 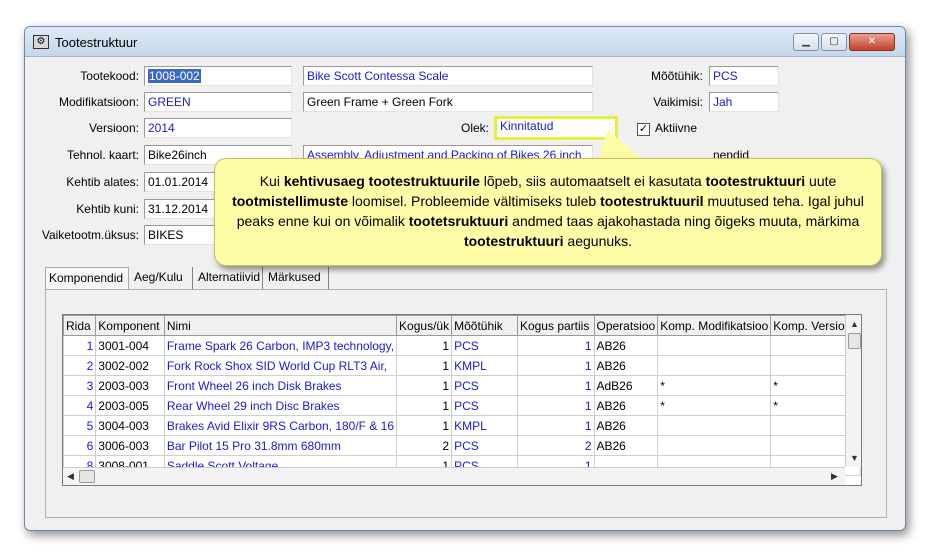 What do you see at coordinates (448, 102) in the screenshot?
I see `modifikatsioon-description-field: Green Frame + Green Fork` at bounding box center [448, 102].